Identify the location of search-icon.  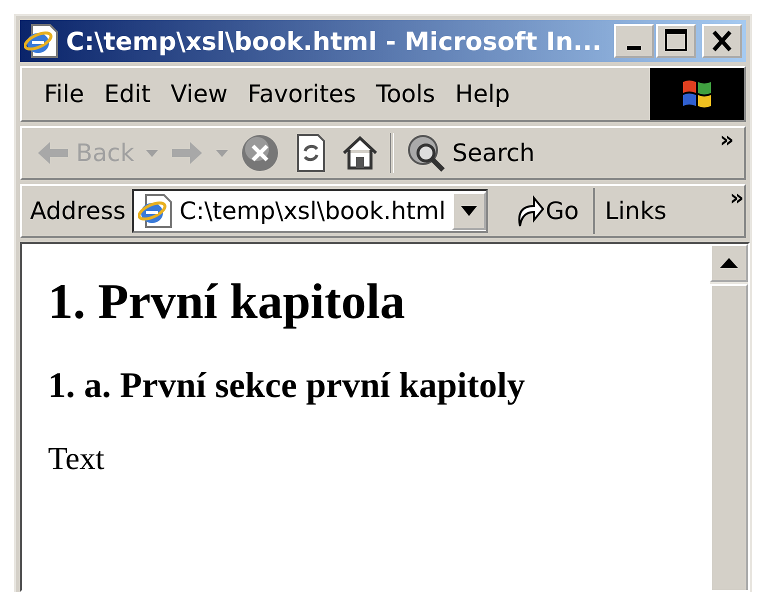
(426, 153).